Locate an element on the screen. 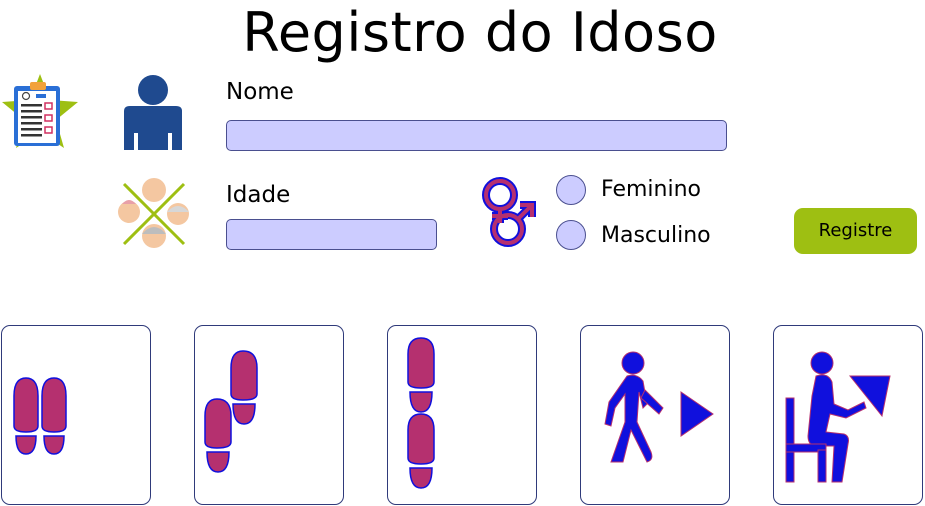 The height and width of the screenshot is (506, 925). age-input is located at coordinates (331, 234).